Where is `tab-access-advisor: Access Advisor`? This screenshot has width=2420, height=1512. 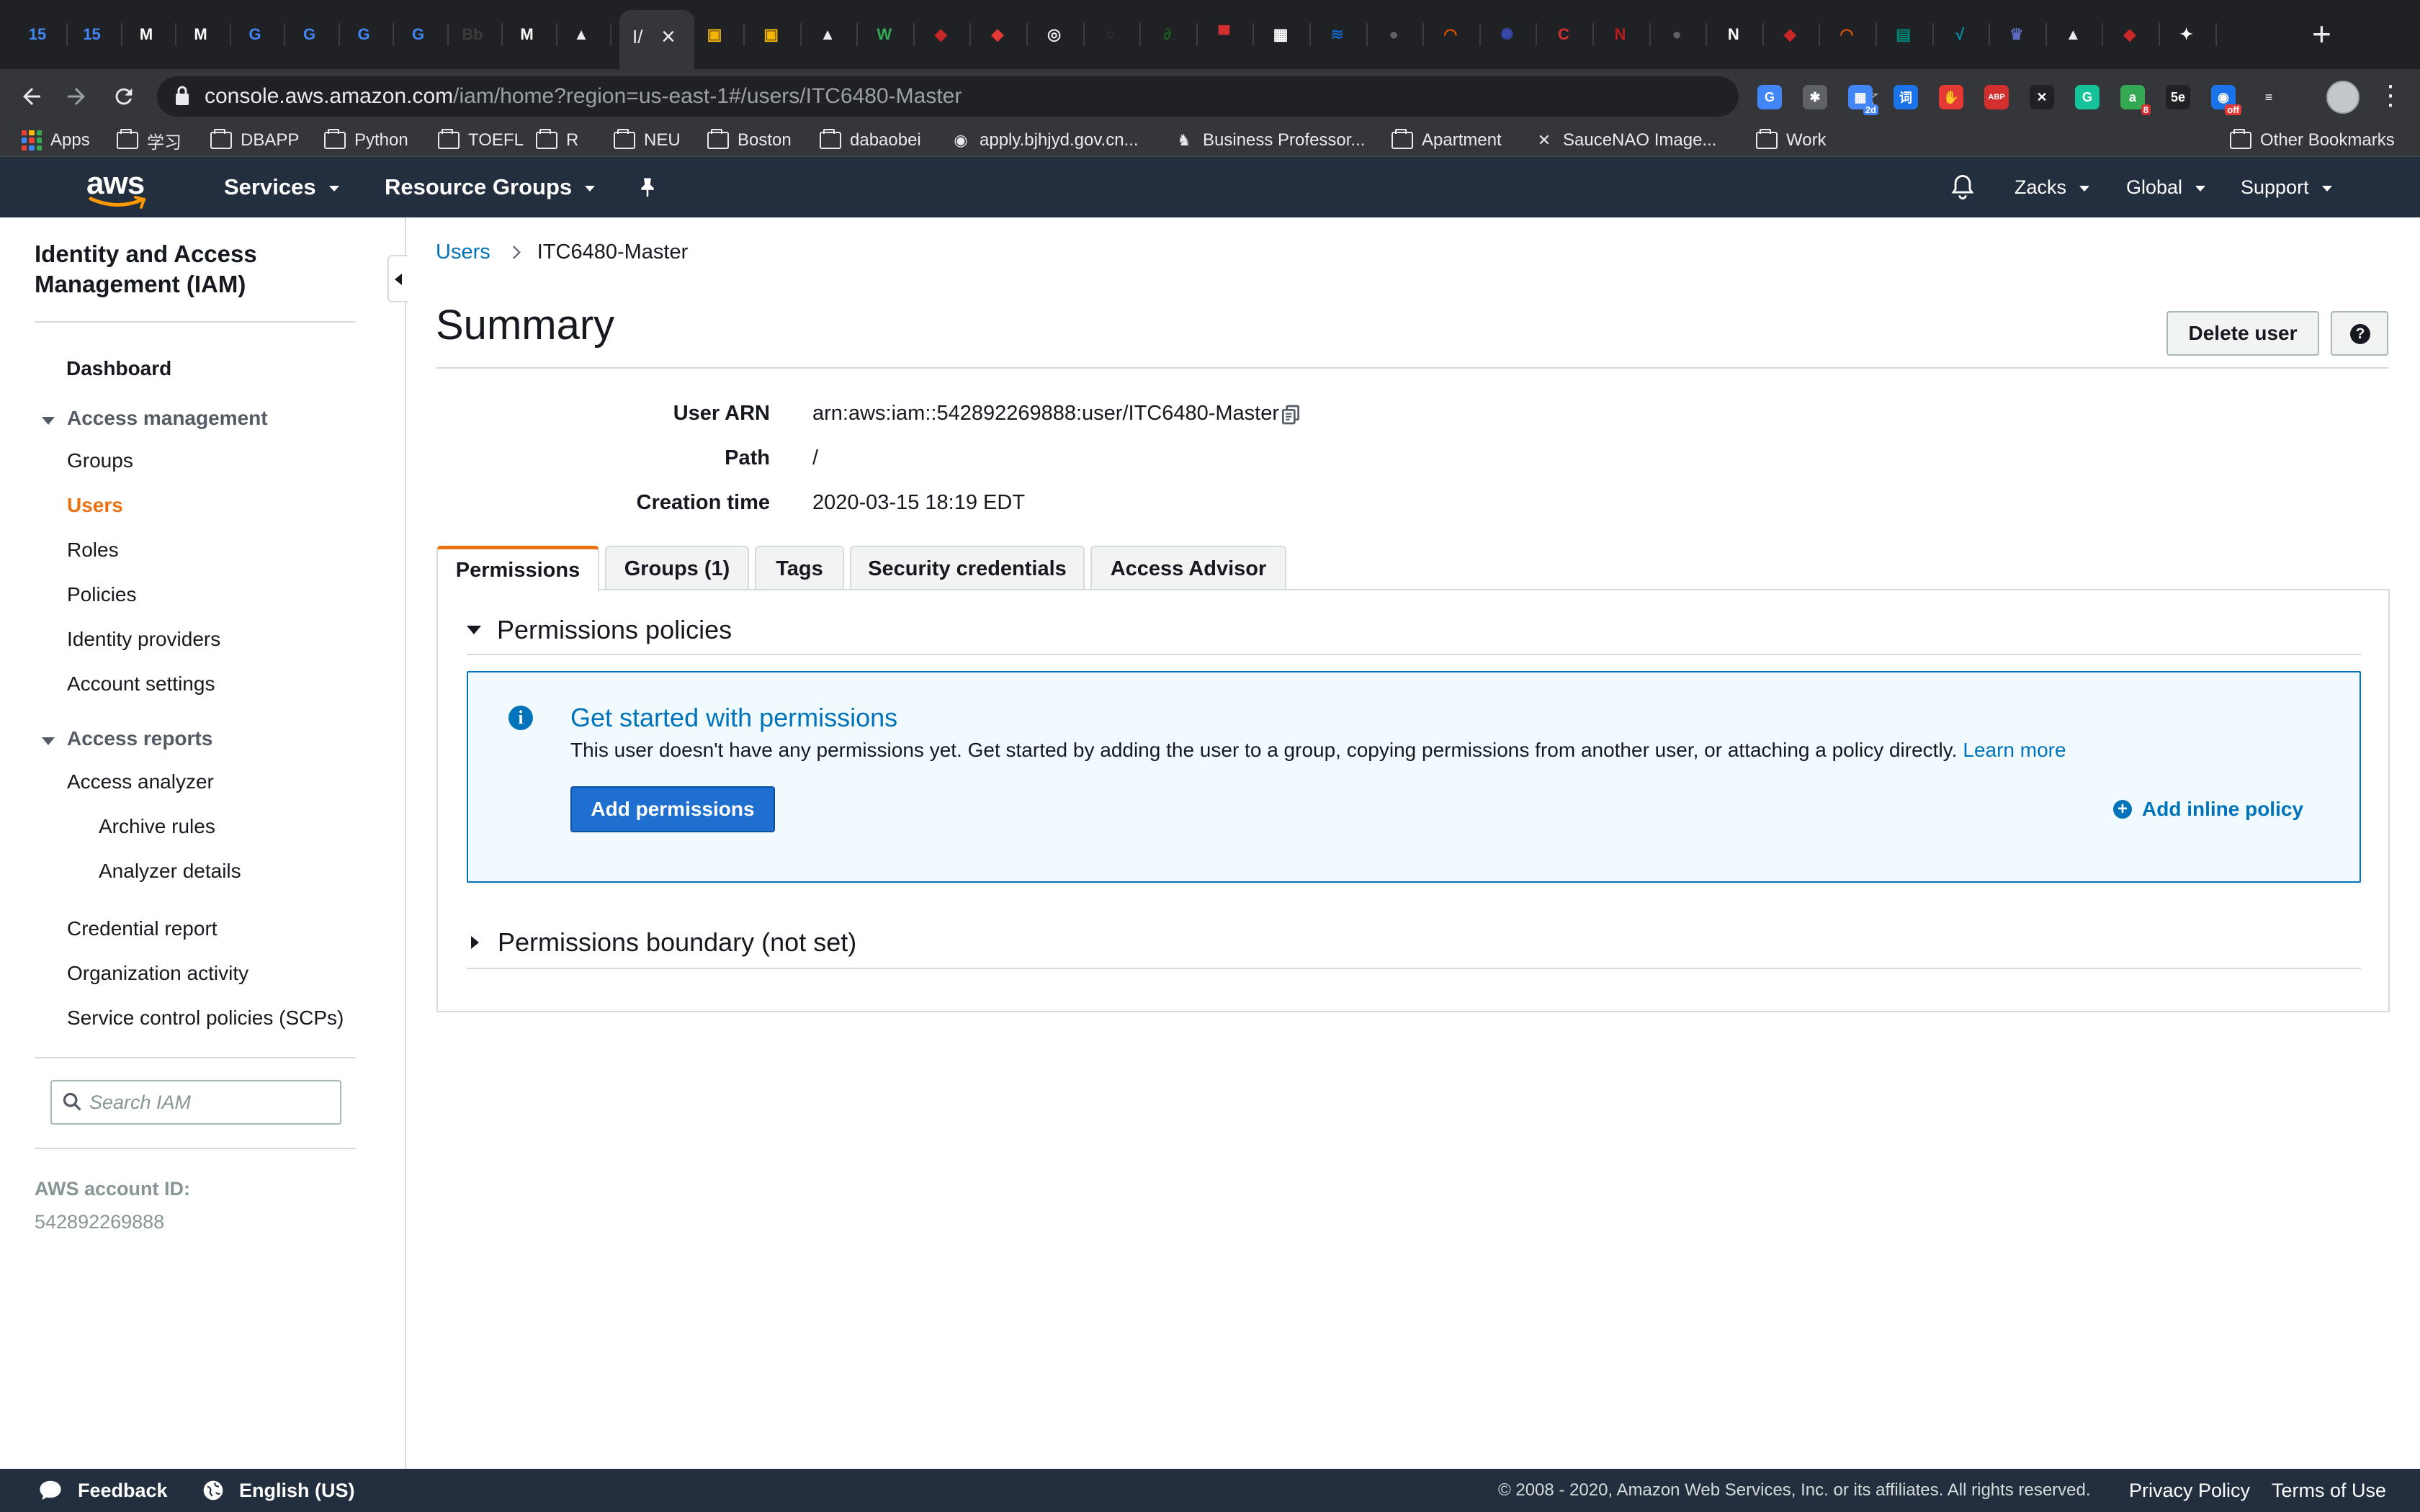
tab-access-advisor: Access Advisor is located at coordinates (1188, 568).